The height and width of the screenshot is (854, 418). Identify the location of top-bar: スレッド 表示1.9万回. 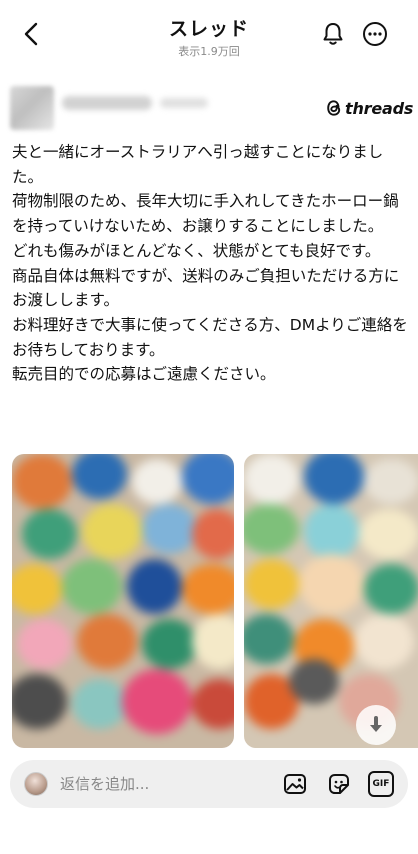
(209, 33).